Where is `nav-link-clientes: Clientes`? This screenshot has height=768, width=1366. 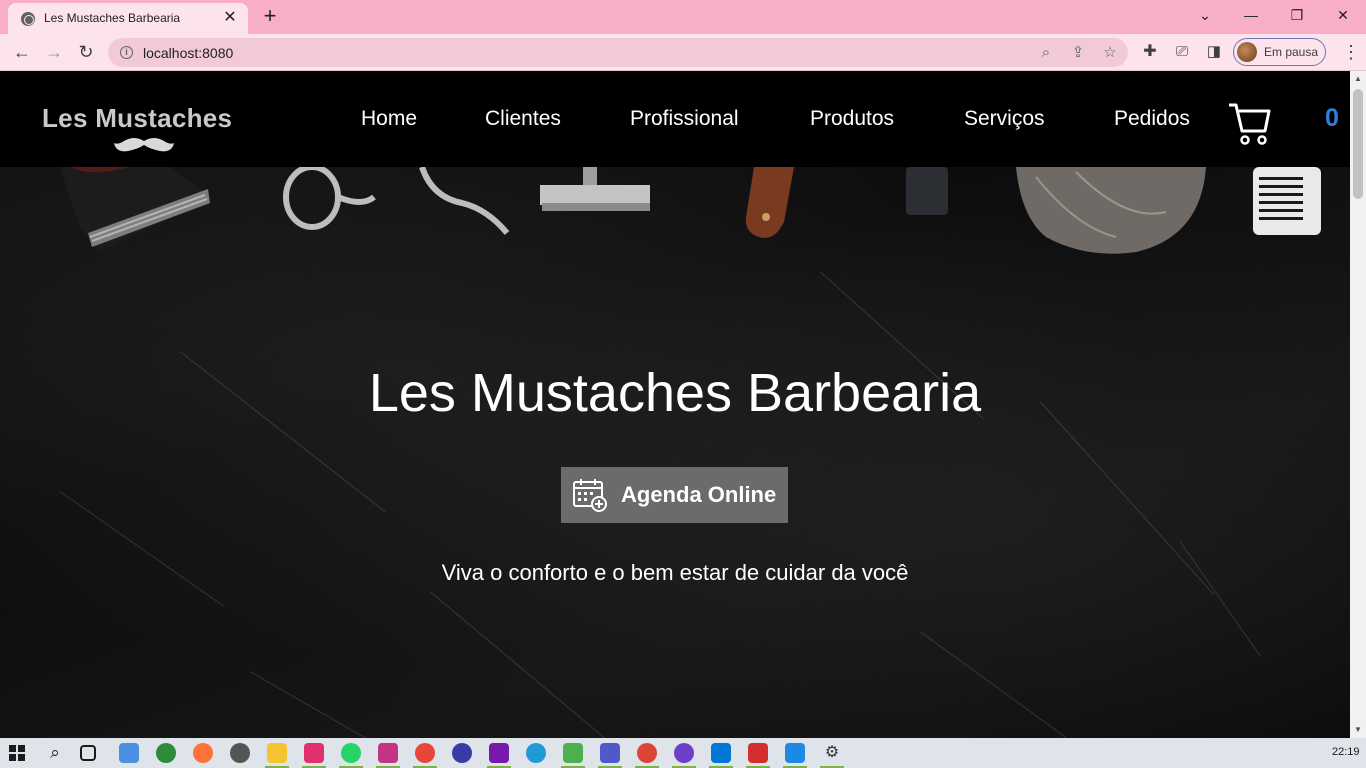 nav-link-clientes: Clientes is located at coordinates (523, 119).